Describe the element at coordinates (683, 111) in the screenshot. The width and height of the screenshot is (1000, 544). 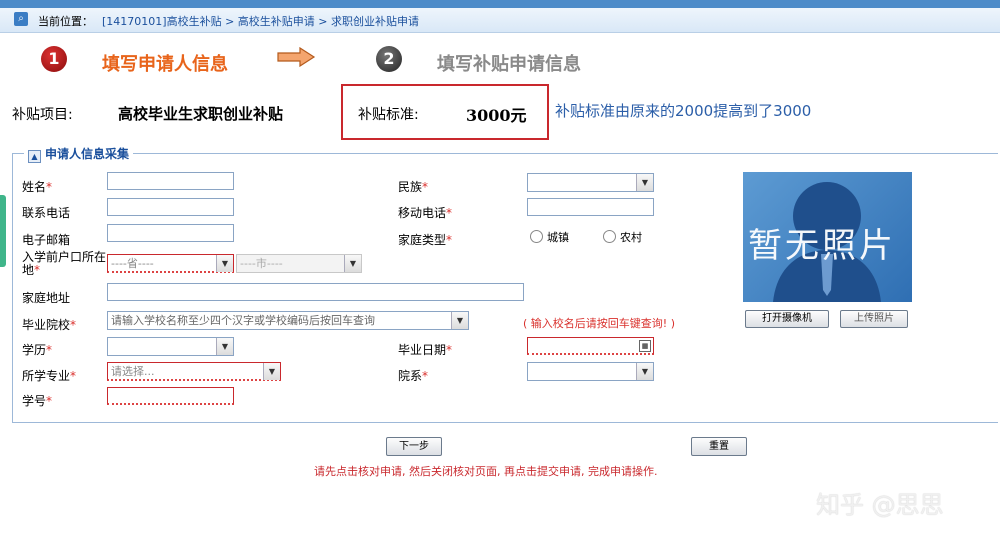
I see `subsidy-note: 补贴标准由原来的2000提高到了3000` at that location.